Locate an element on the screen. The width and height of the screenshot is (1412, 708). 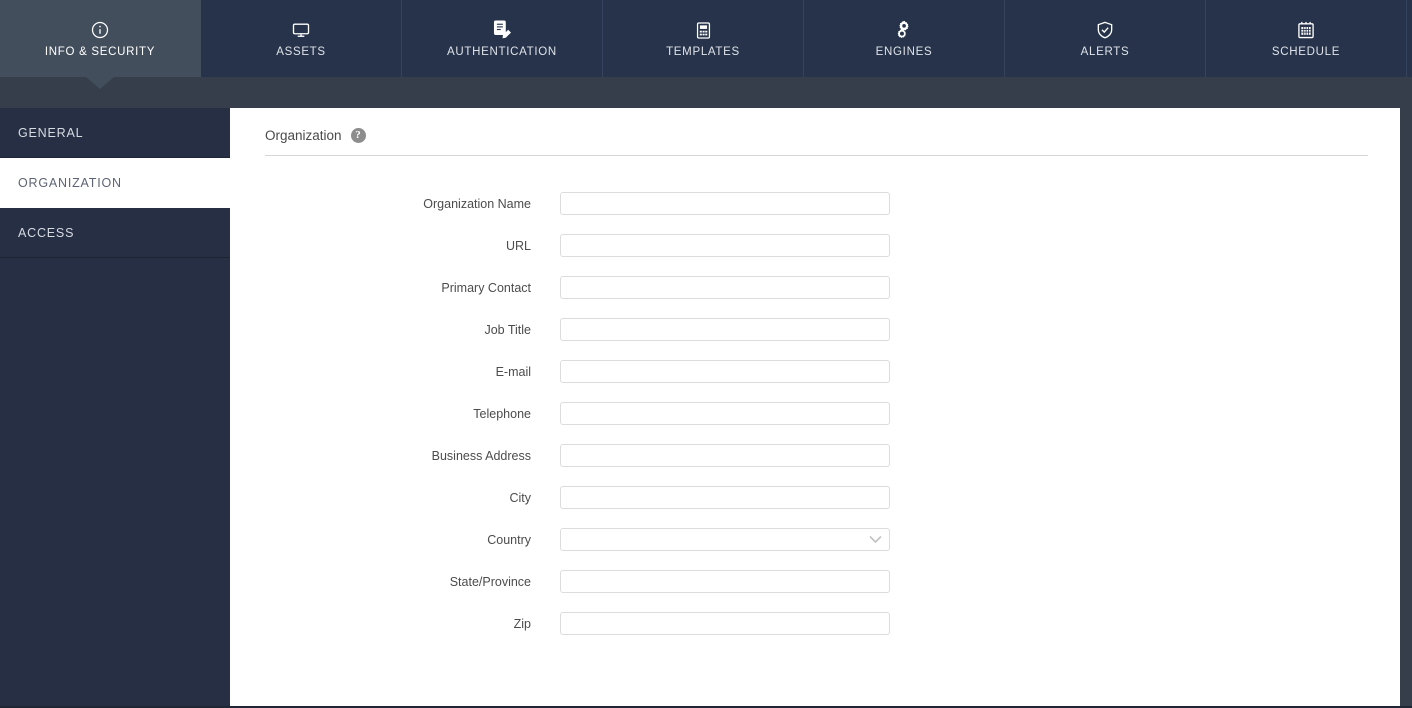
gears-icon is located at coordinates (904, 29).